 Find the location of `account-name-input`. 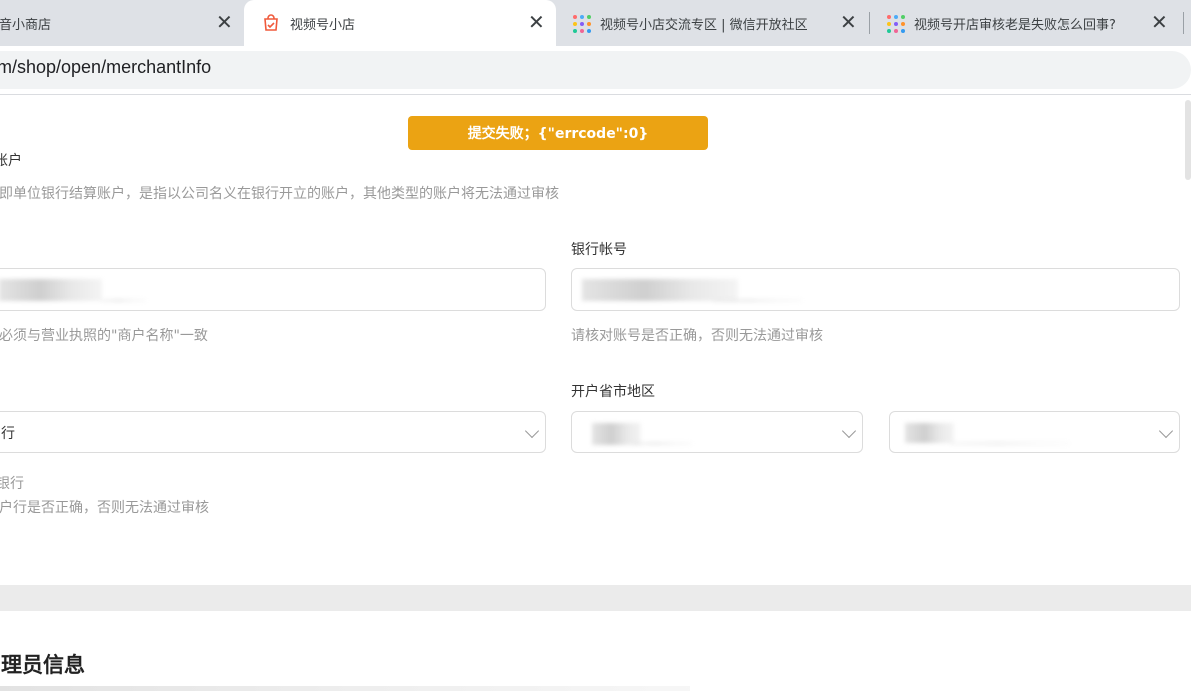

account-name-input is located at coordinates (273, 289).